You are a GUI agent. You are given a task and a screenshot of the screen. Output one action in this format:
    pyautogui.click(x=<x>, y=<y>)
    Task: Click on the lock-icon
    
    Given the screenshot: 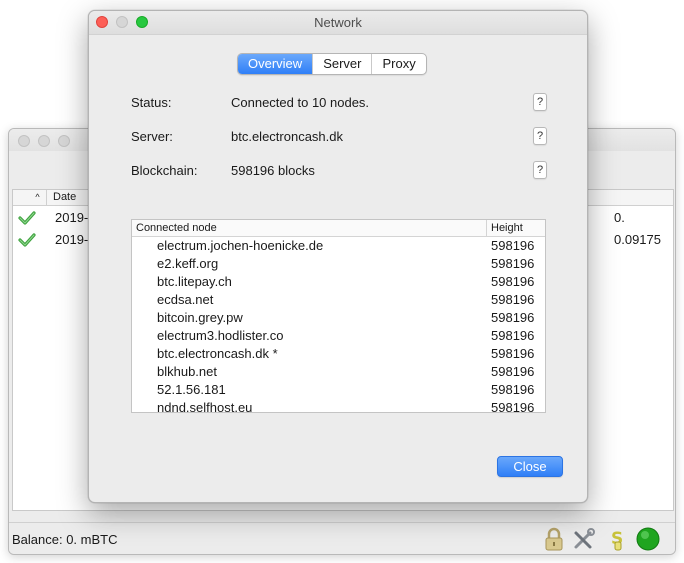 What is the action you would take?
    pyautogui.click(x=554, y=539)
    